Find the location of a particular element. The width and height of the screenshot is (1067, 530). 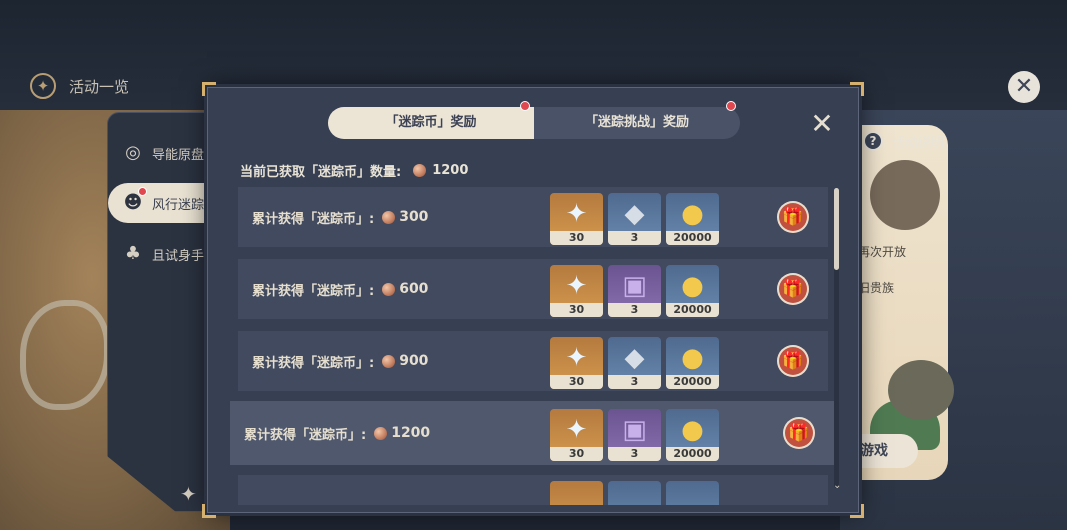

cat-character-art is located at coordinates (921, 390).